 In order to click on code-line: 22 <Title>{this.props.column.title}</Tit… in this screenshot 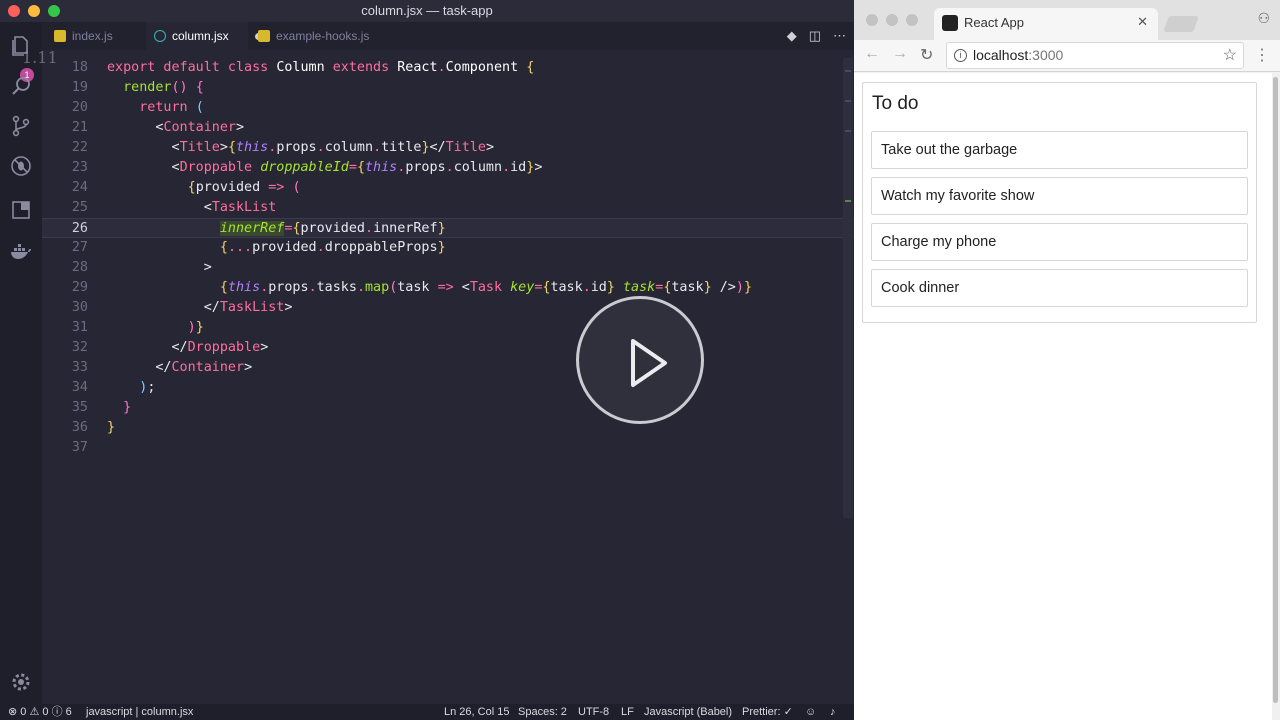, I will do `click(282, 147)`.